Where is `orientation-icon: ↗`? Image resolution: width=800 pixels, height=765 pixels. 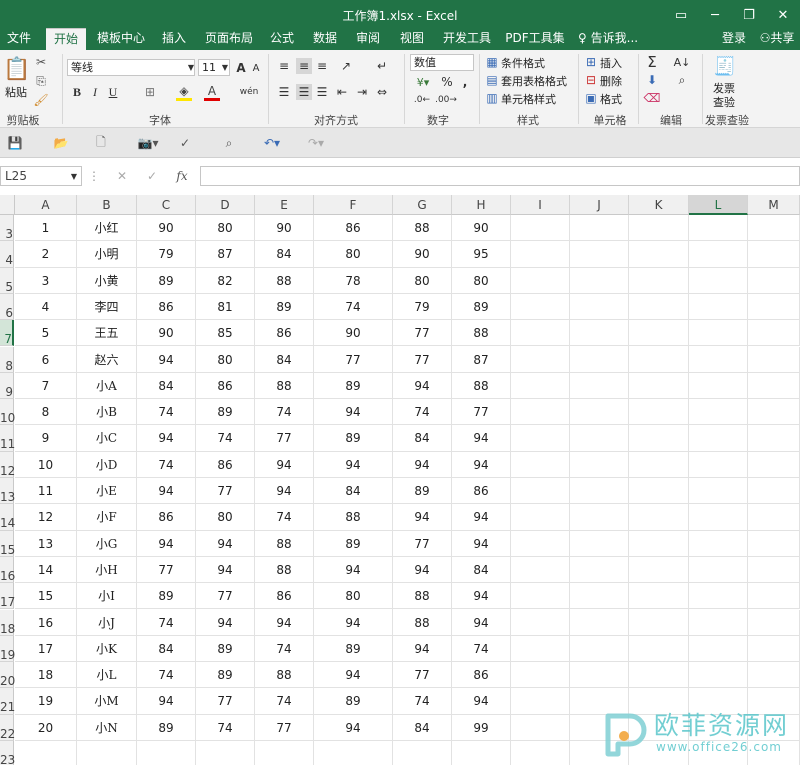 orientation-icon: ↗ is located at coordinates (346, 66).